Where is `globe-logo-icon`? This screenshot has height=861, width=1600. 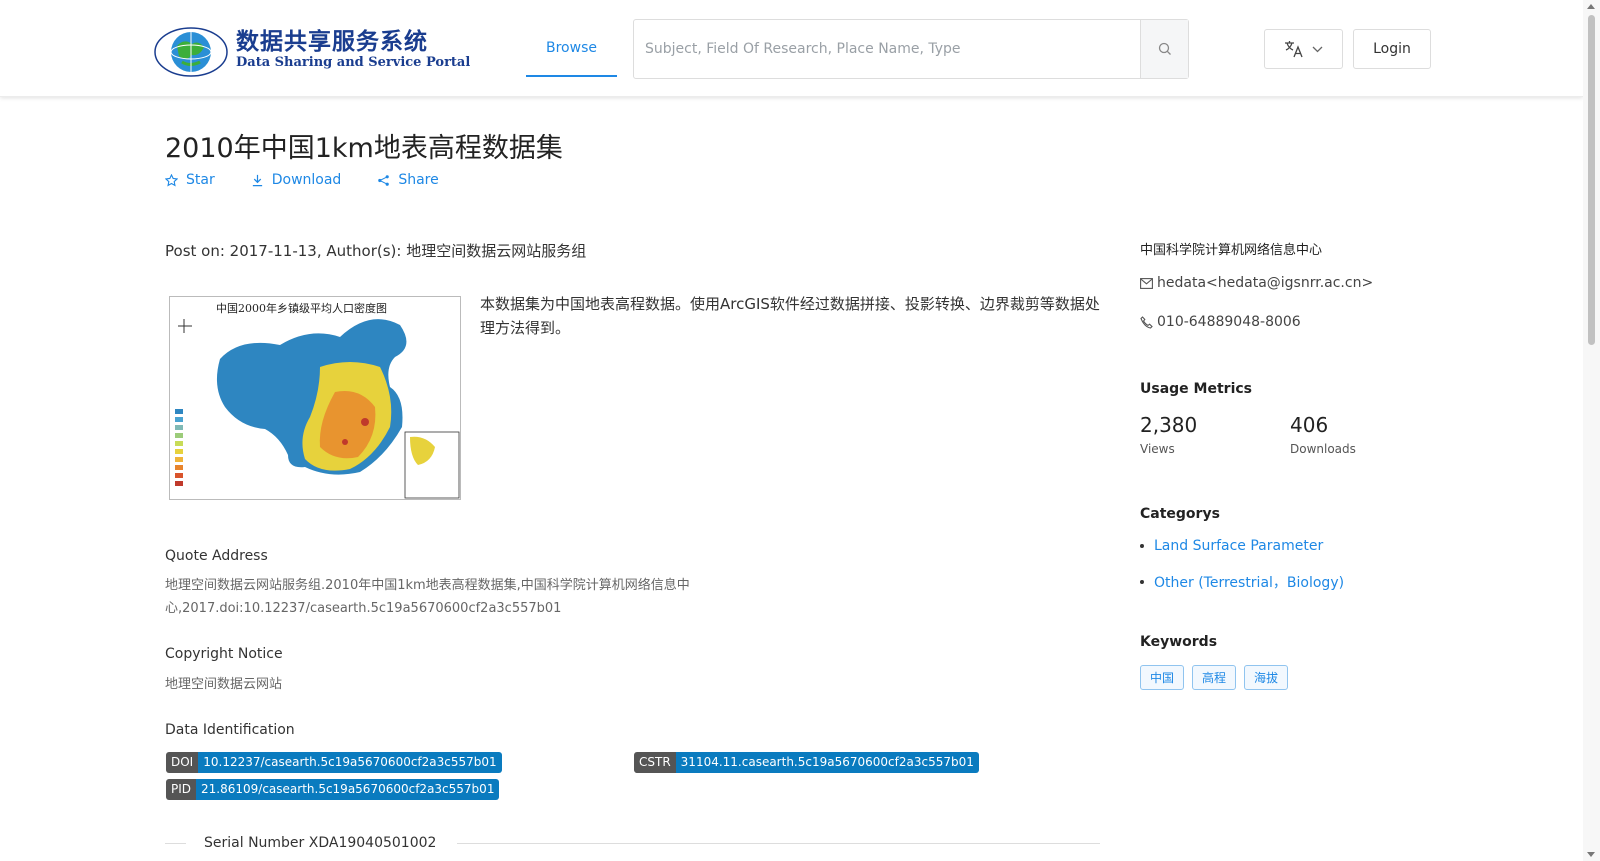 globe-logo-icon is located at coordinates (191, 52).